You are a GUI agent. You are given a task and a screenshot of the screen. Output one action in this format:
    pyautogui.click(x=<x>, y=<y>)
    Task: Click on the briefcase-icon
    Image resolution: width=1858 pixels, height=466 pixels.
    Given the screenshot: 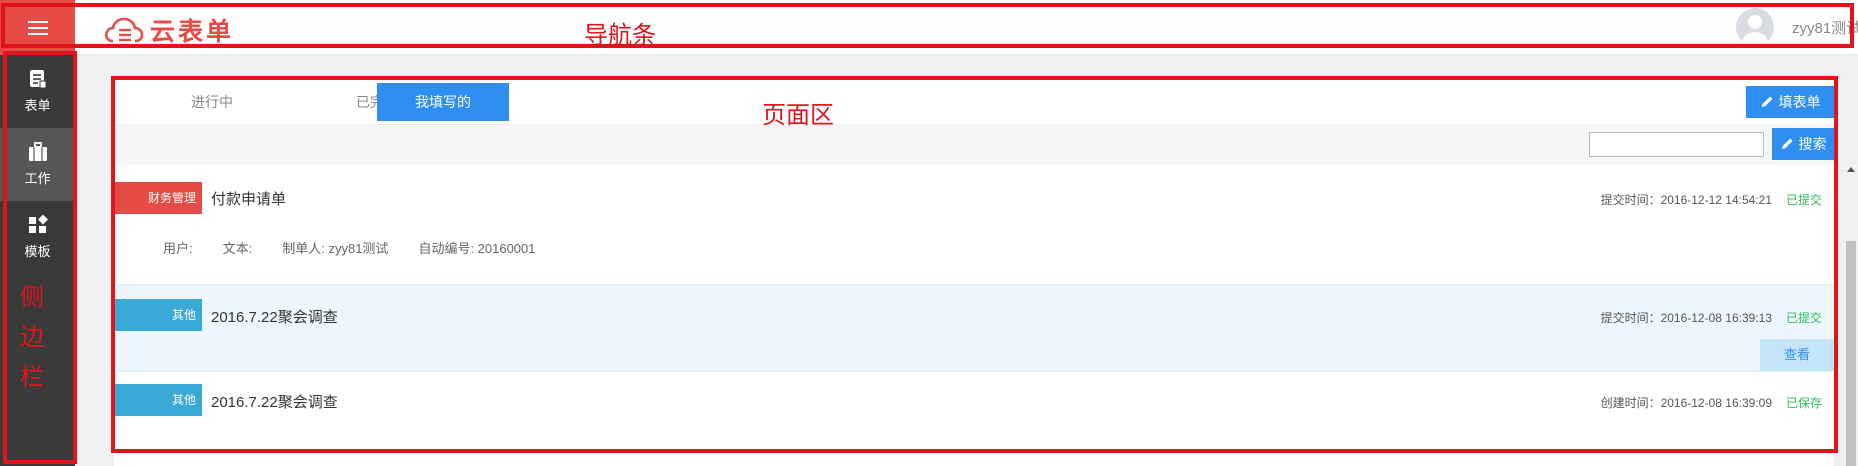 What is the action you would take?
    pyautogui.click(x=37, y=151)
    